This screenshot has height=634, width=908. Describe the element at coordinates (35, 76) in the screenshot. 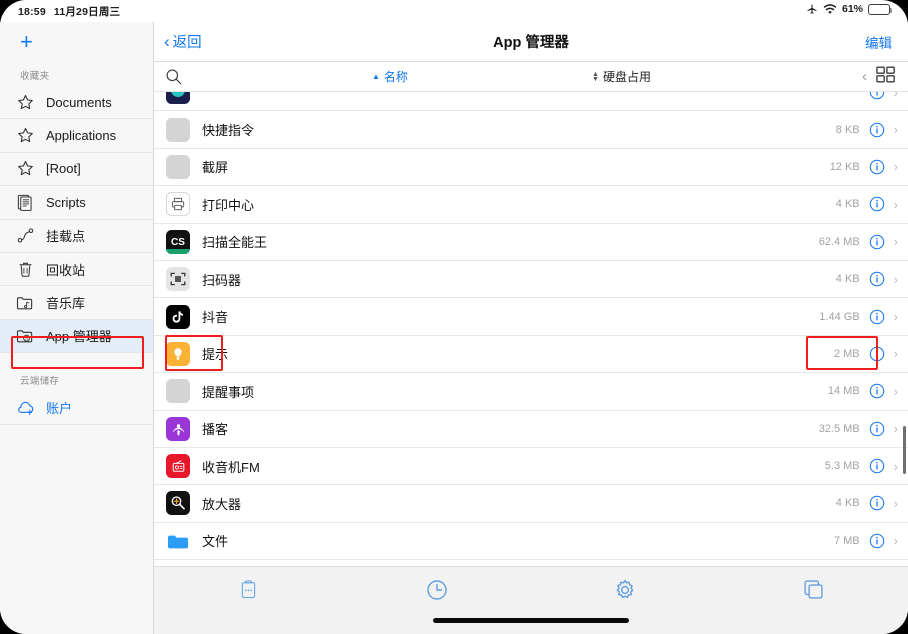

I see `sidebar-section-favorites-title: 收藏夹` at that location.